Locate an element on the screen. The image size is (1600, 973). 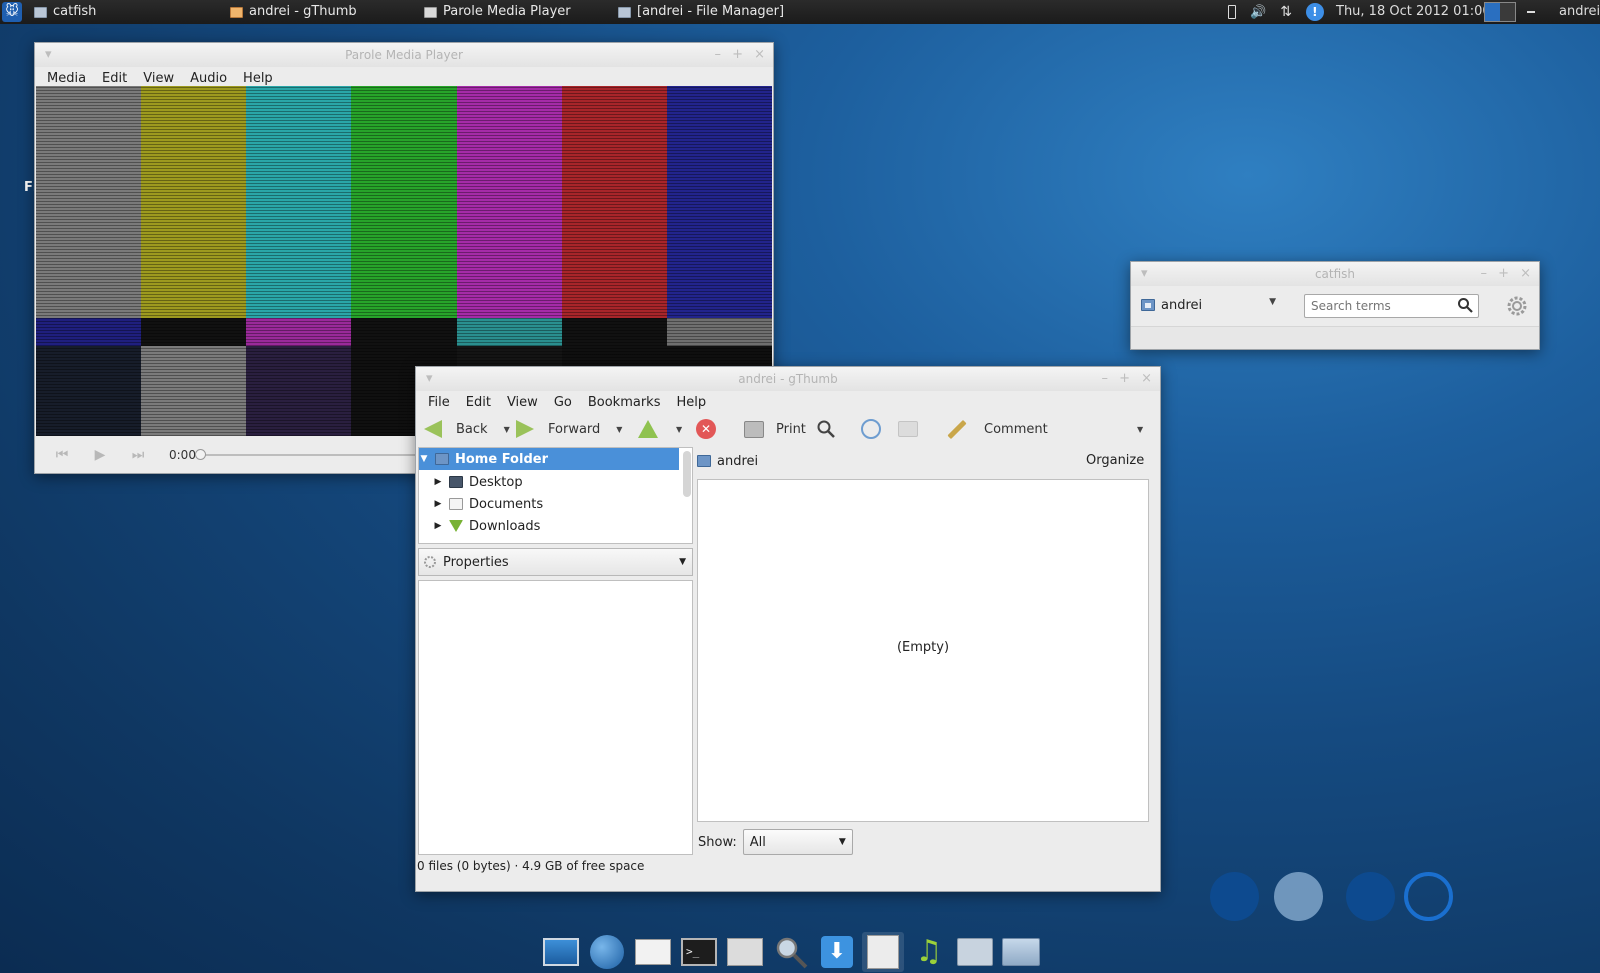
battery-icon is located at coordinates (1232, 12).